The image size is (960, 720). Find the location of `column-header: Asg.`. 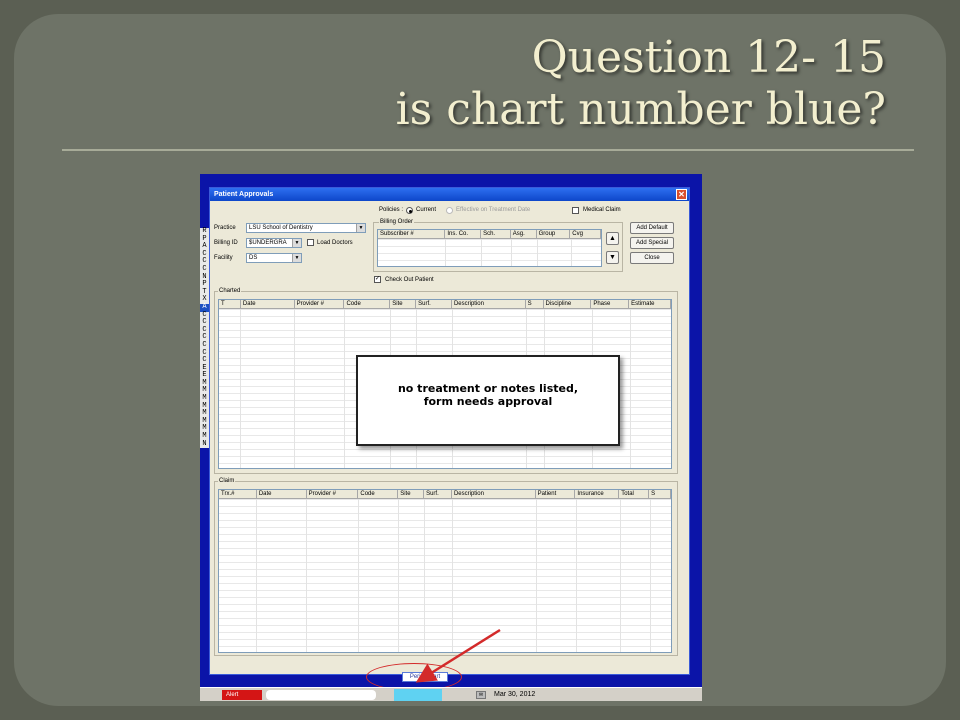

column-header: Asg. is located at coordinates (524, 234).